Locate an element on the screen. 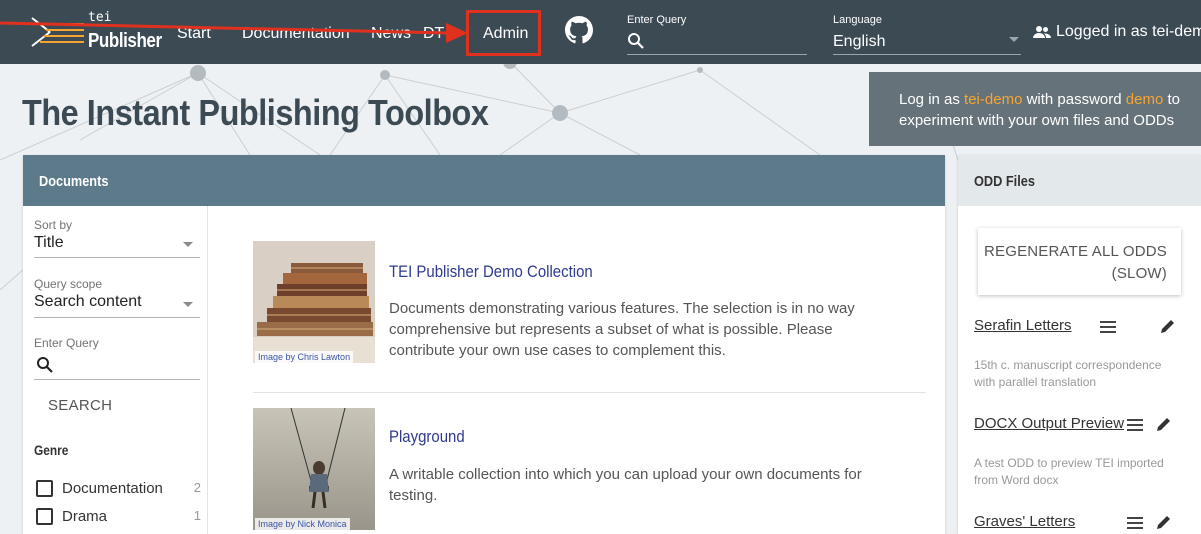 This screenshot has height=534, width=1201. genre-title: Genre is located at coordinates (51, 450).